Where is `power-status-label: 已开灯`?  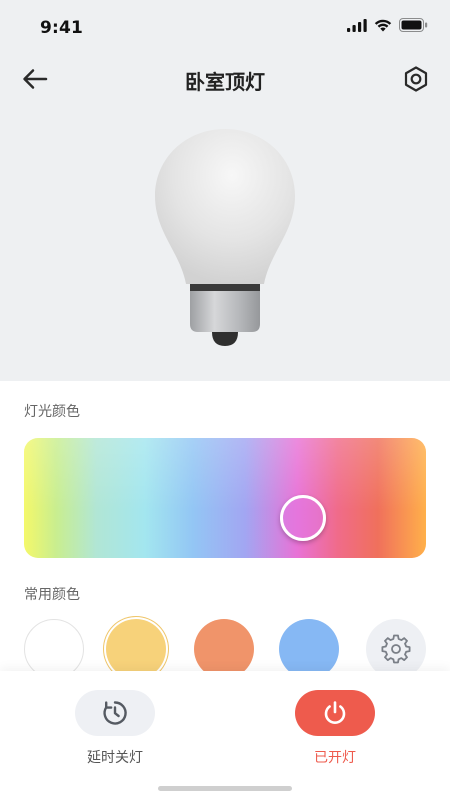 power-status-label: 已开灯 is located at coordinates (335, 758).